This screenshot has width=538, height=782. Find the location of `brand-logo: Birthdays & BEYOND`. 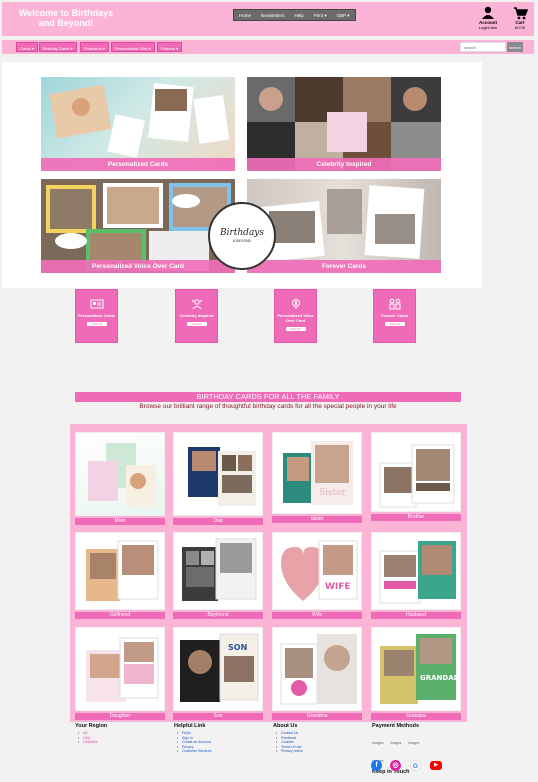

brand-logo: Birthdays & BEYOND is located at coordinates (242, 236).